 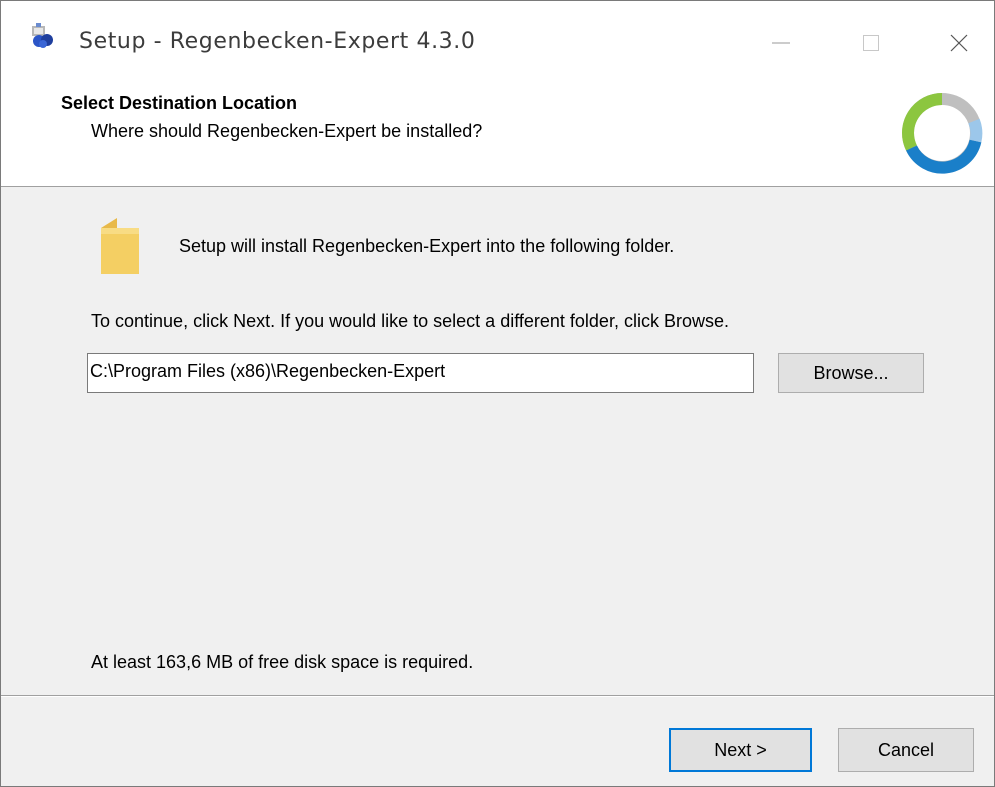 What do you see at coordinates (942, 133) in the screenshot?
I see `installer-ring-logo-icon` at bounding box center [942, 133].